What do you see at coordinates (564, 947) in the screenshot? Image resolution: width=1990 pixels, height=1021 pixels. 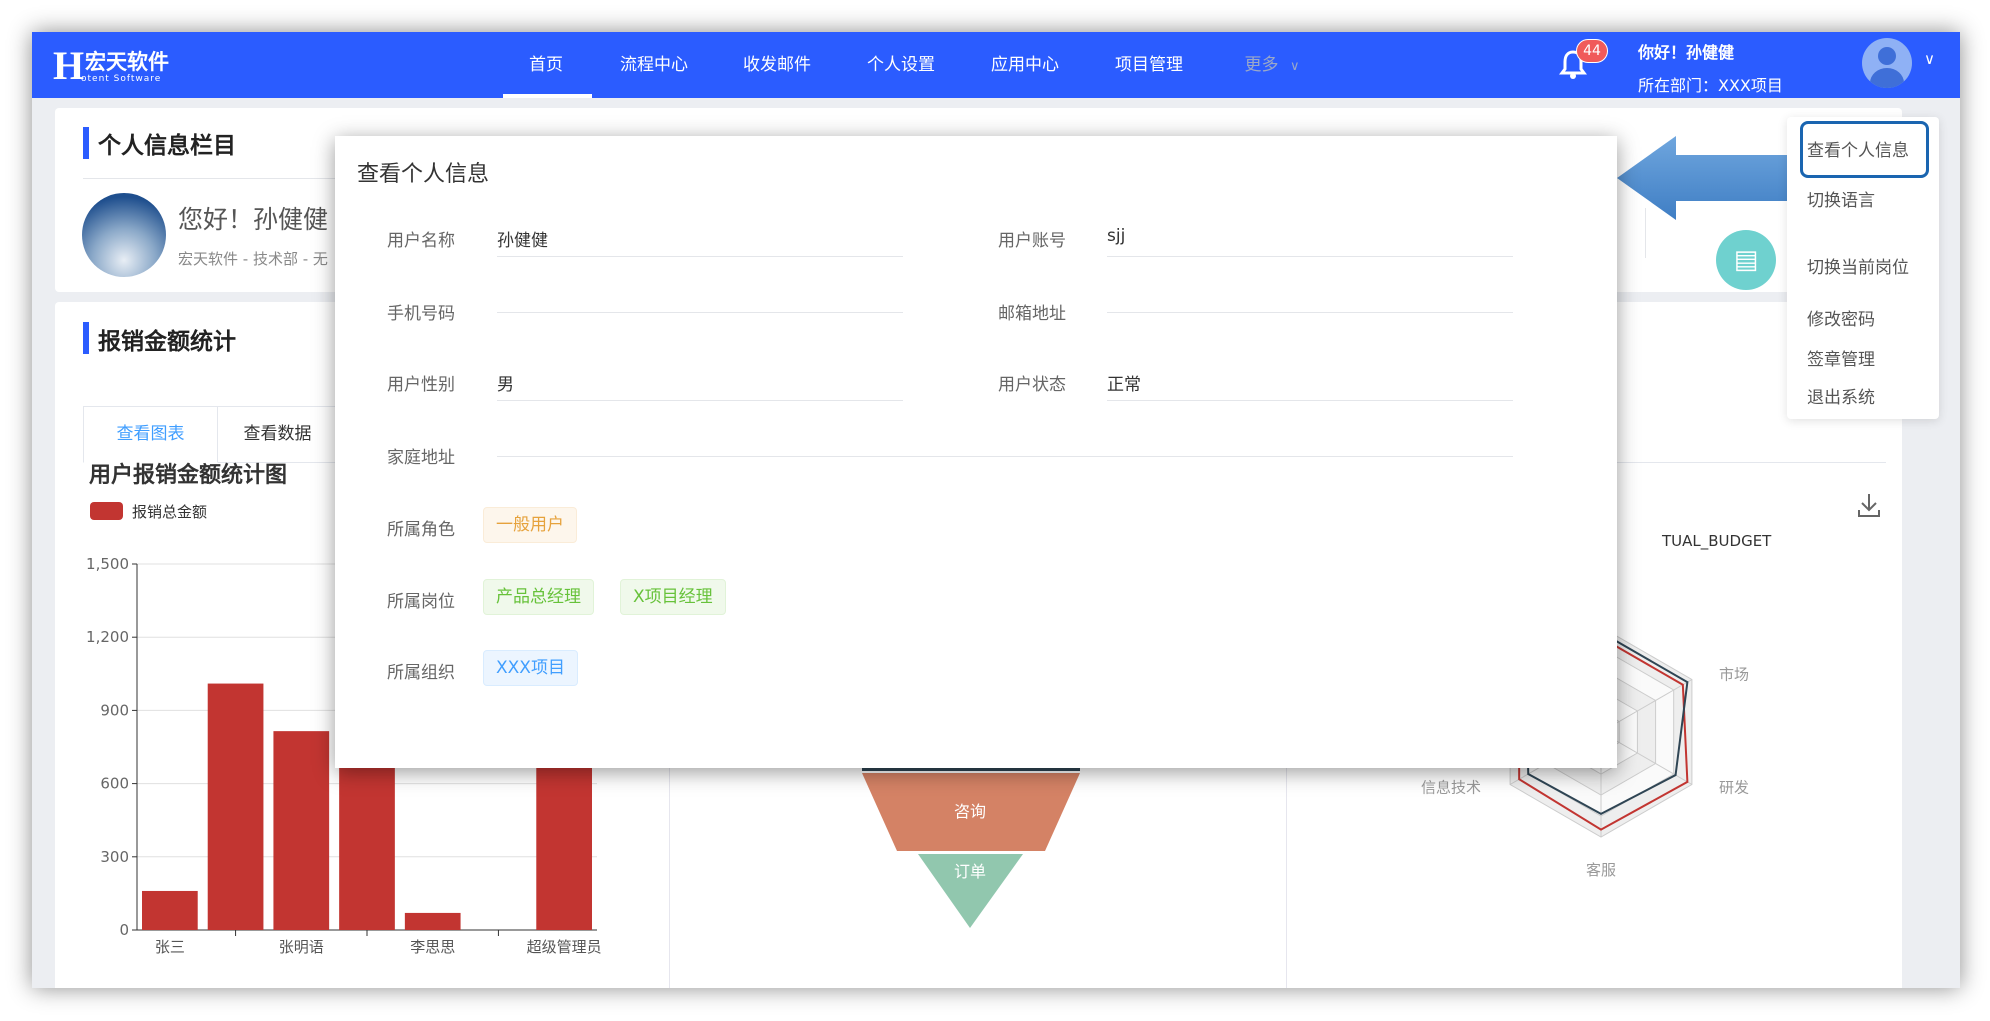 I see `x-tick-label: 超级管理员` at bounding box center [564, 947].